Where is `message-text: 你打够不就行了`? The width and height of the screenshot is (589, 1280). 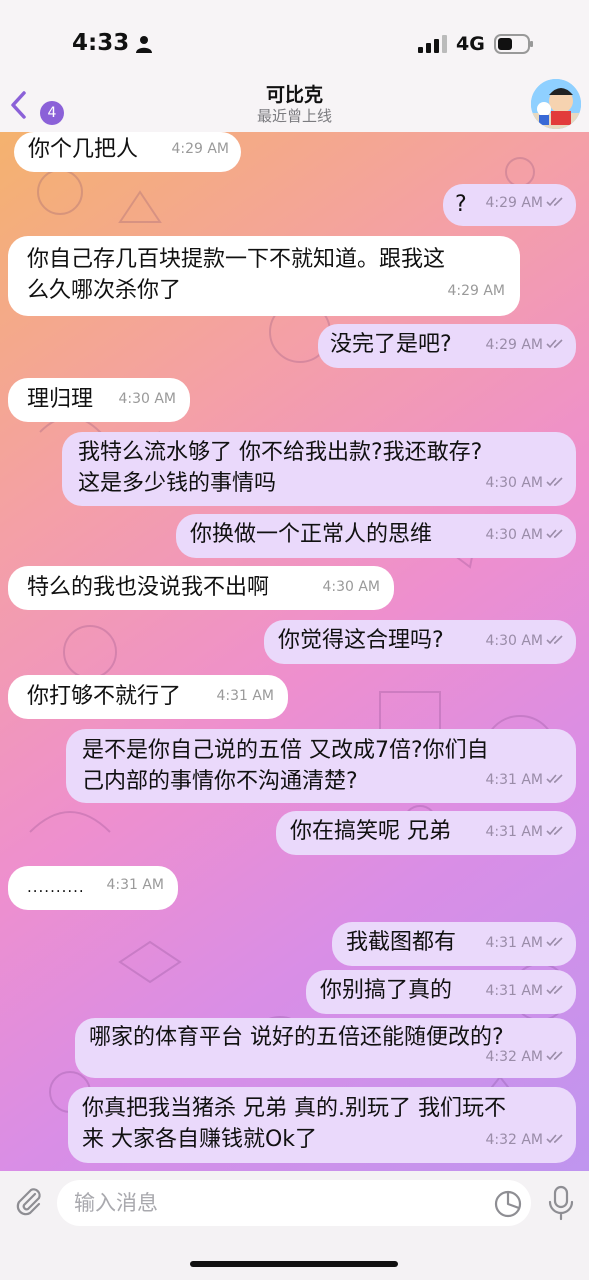 message-text: 你打够不就行了 is located at coordinates (104, 696).